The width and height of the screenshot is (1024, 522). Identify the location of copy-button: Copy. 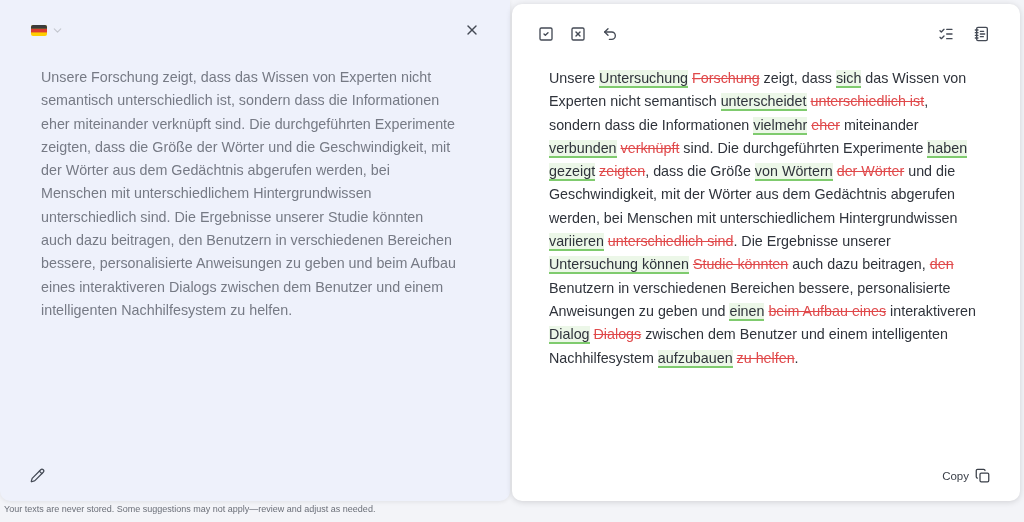
(966, 475).